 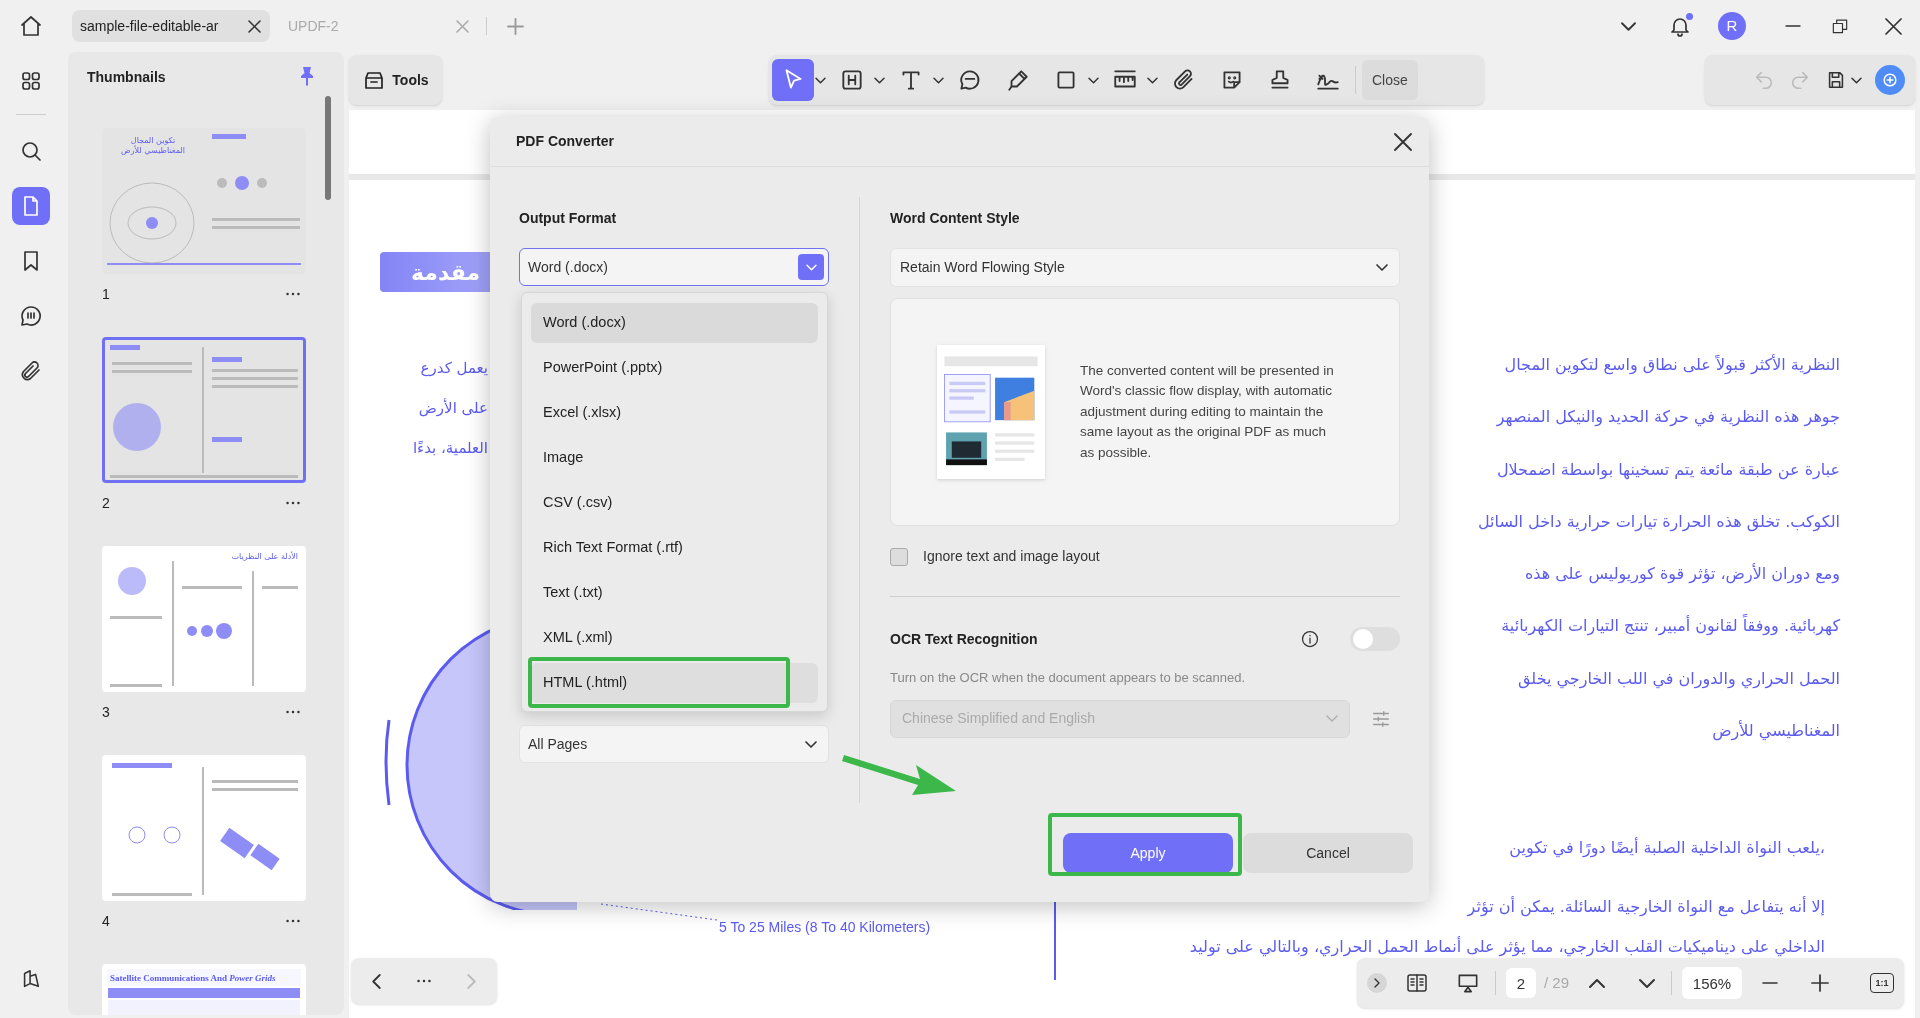 What do you see at coordinates (674, 323) in the screenshot?
I see `format-option: Word (.docx)` at bounding box center [674, 323].